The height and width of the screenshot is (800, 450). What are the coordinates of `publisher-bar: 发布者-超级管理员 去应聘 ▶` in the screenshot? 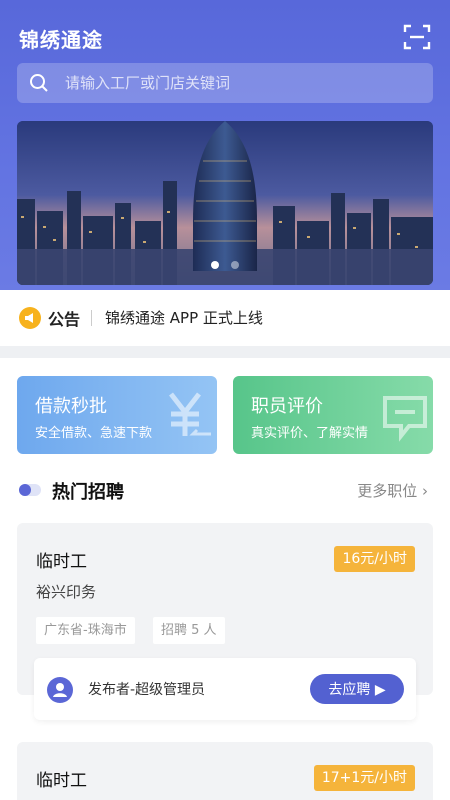 It's located at (225, 689).